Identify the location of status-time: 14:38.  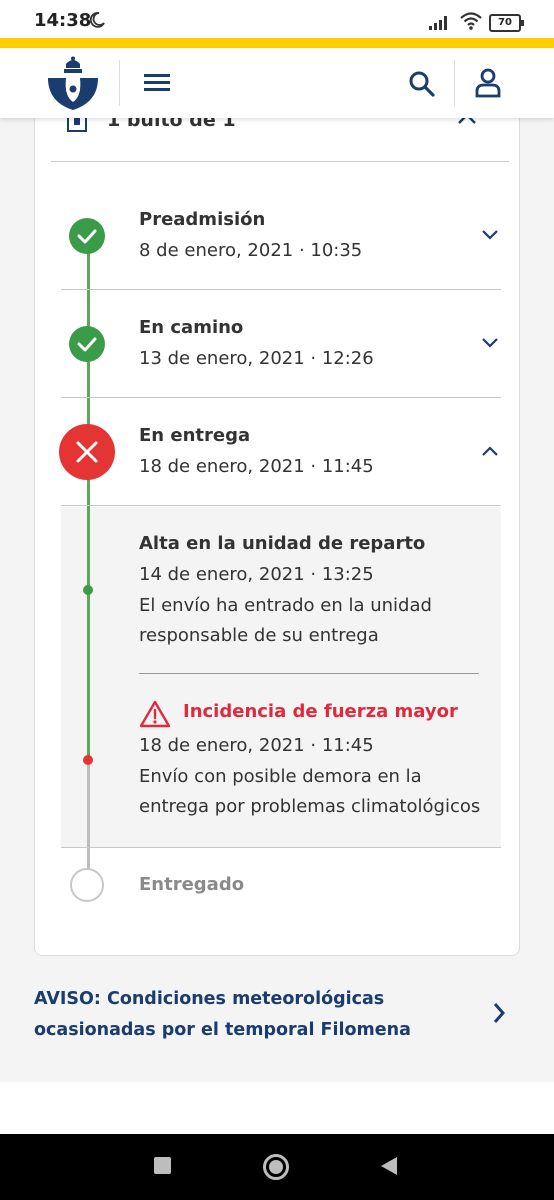
(63, 20).